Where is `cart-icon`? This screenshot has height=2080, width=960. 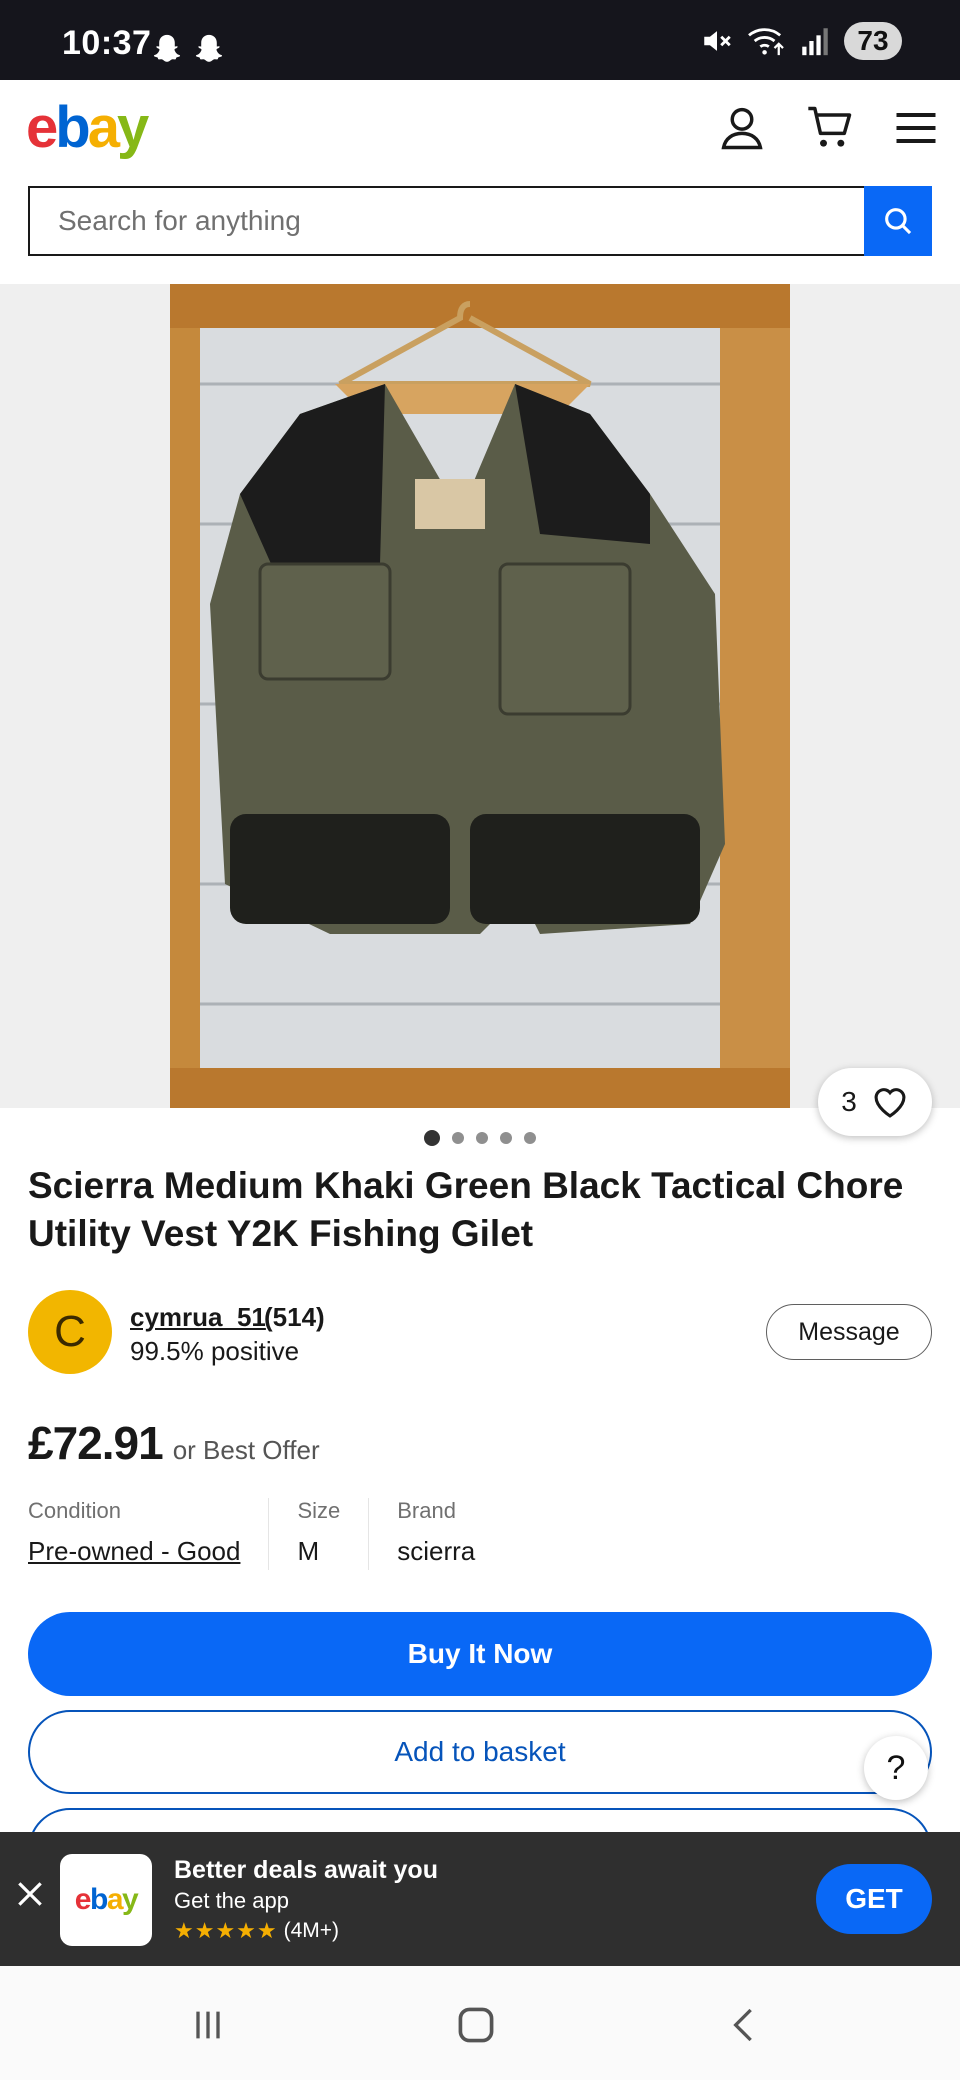
cart-icon is located at coordinates (830, 128).